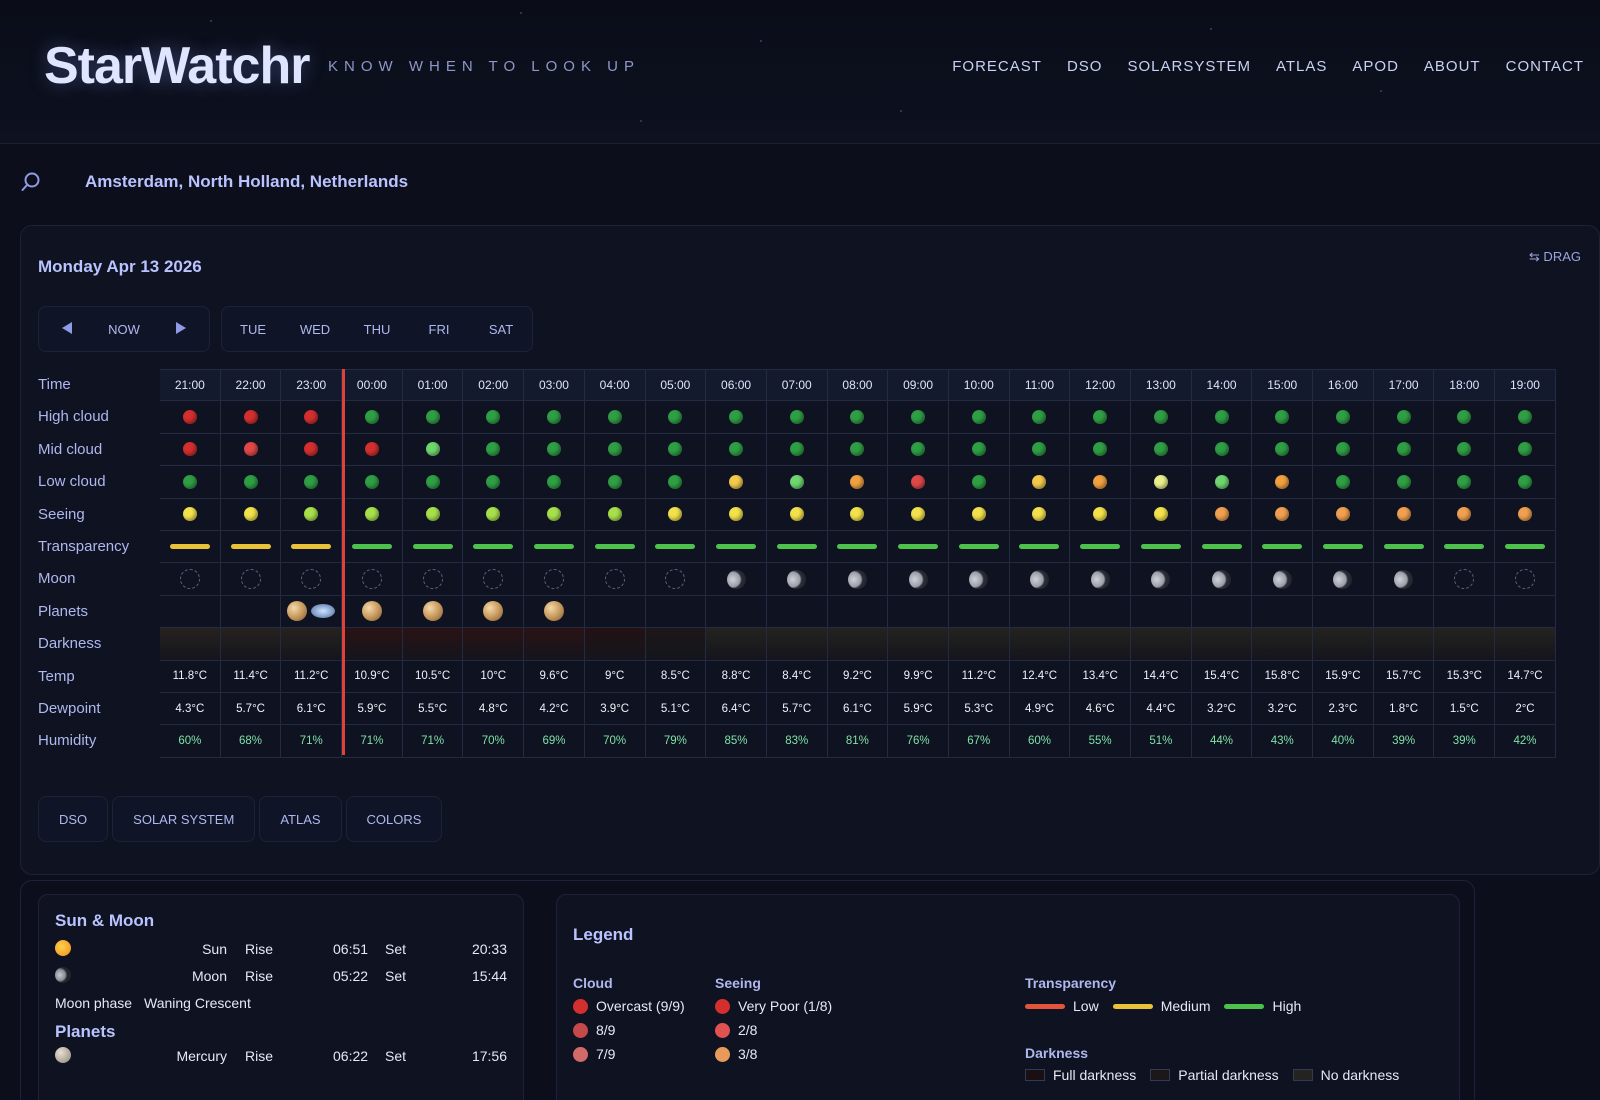 Image resolution: width=1600 pixels, height=1100 pixels. What do you see at coordinates (1100, 741) in the screenshot?
I see `humidity-cell: 55%` at bounding box center [1100, 741].